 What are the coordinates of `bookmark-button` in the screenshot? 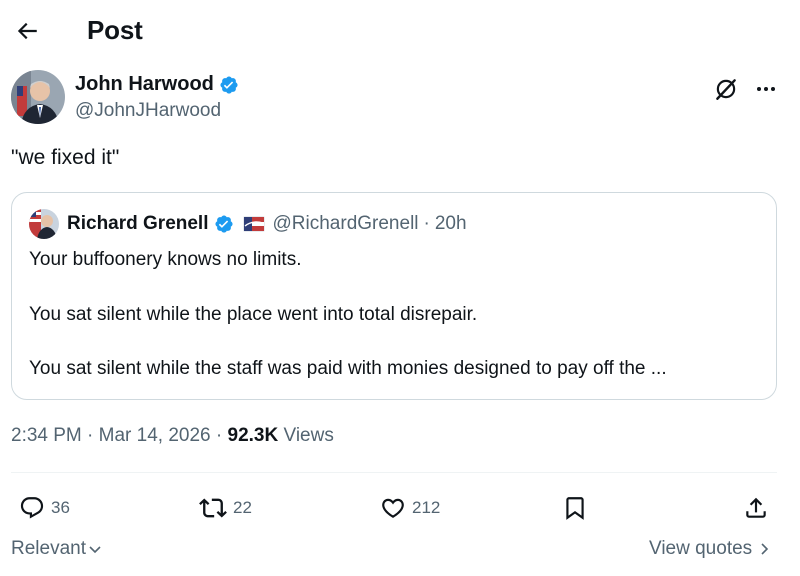 It's located at (575, 508).